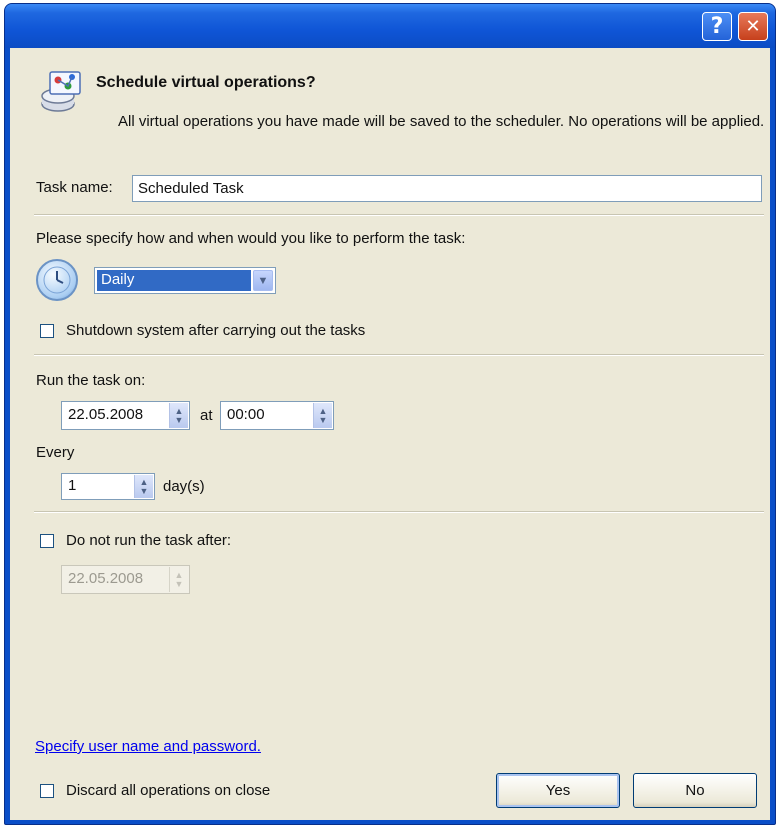 The height and width of the screenshot is (831, 782). I want to click on every-value: 1, so click(72, 485).